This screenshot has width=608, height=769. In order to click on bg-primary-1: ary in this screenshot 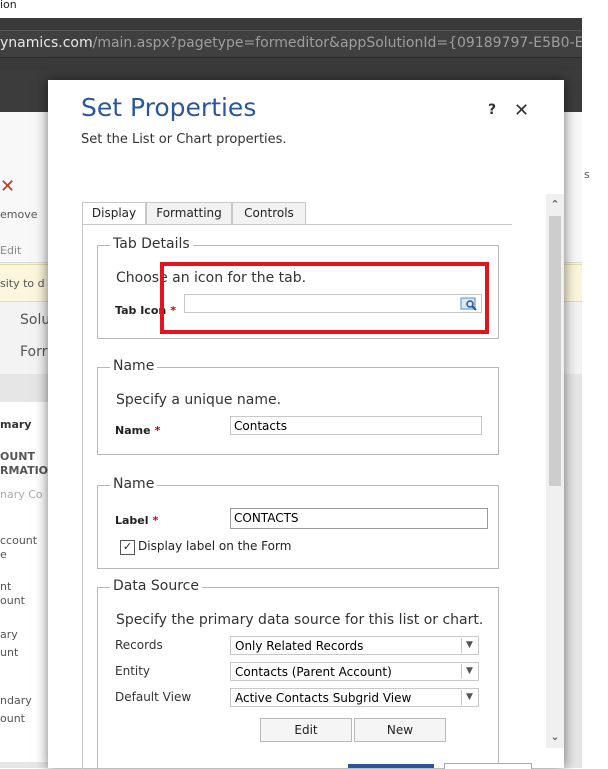, I will do `click(9, 634)`.